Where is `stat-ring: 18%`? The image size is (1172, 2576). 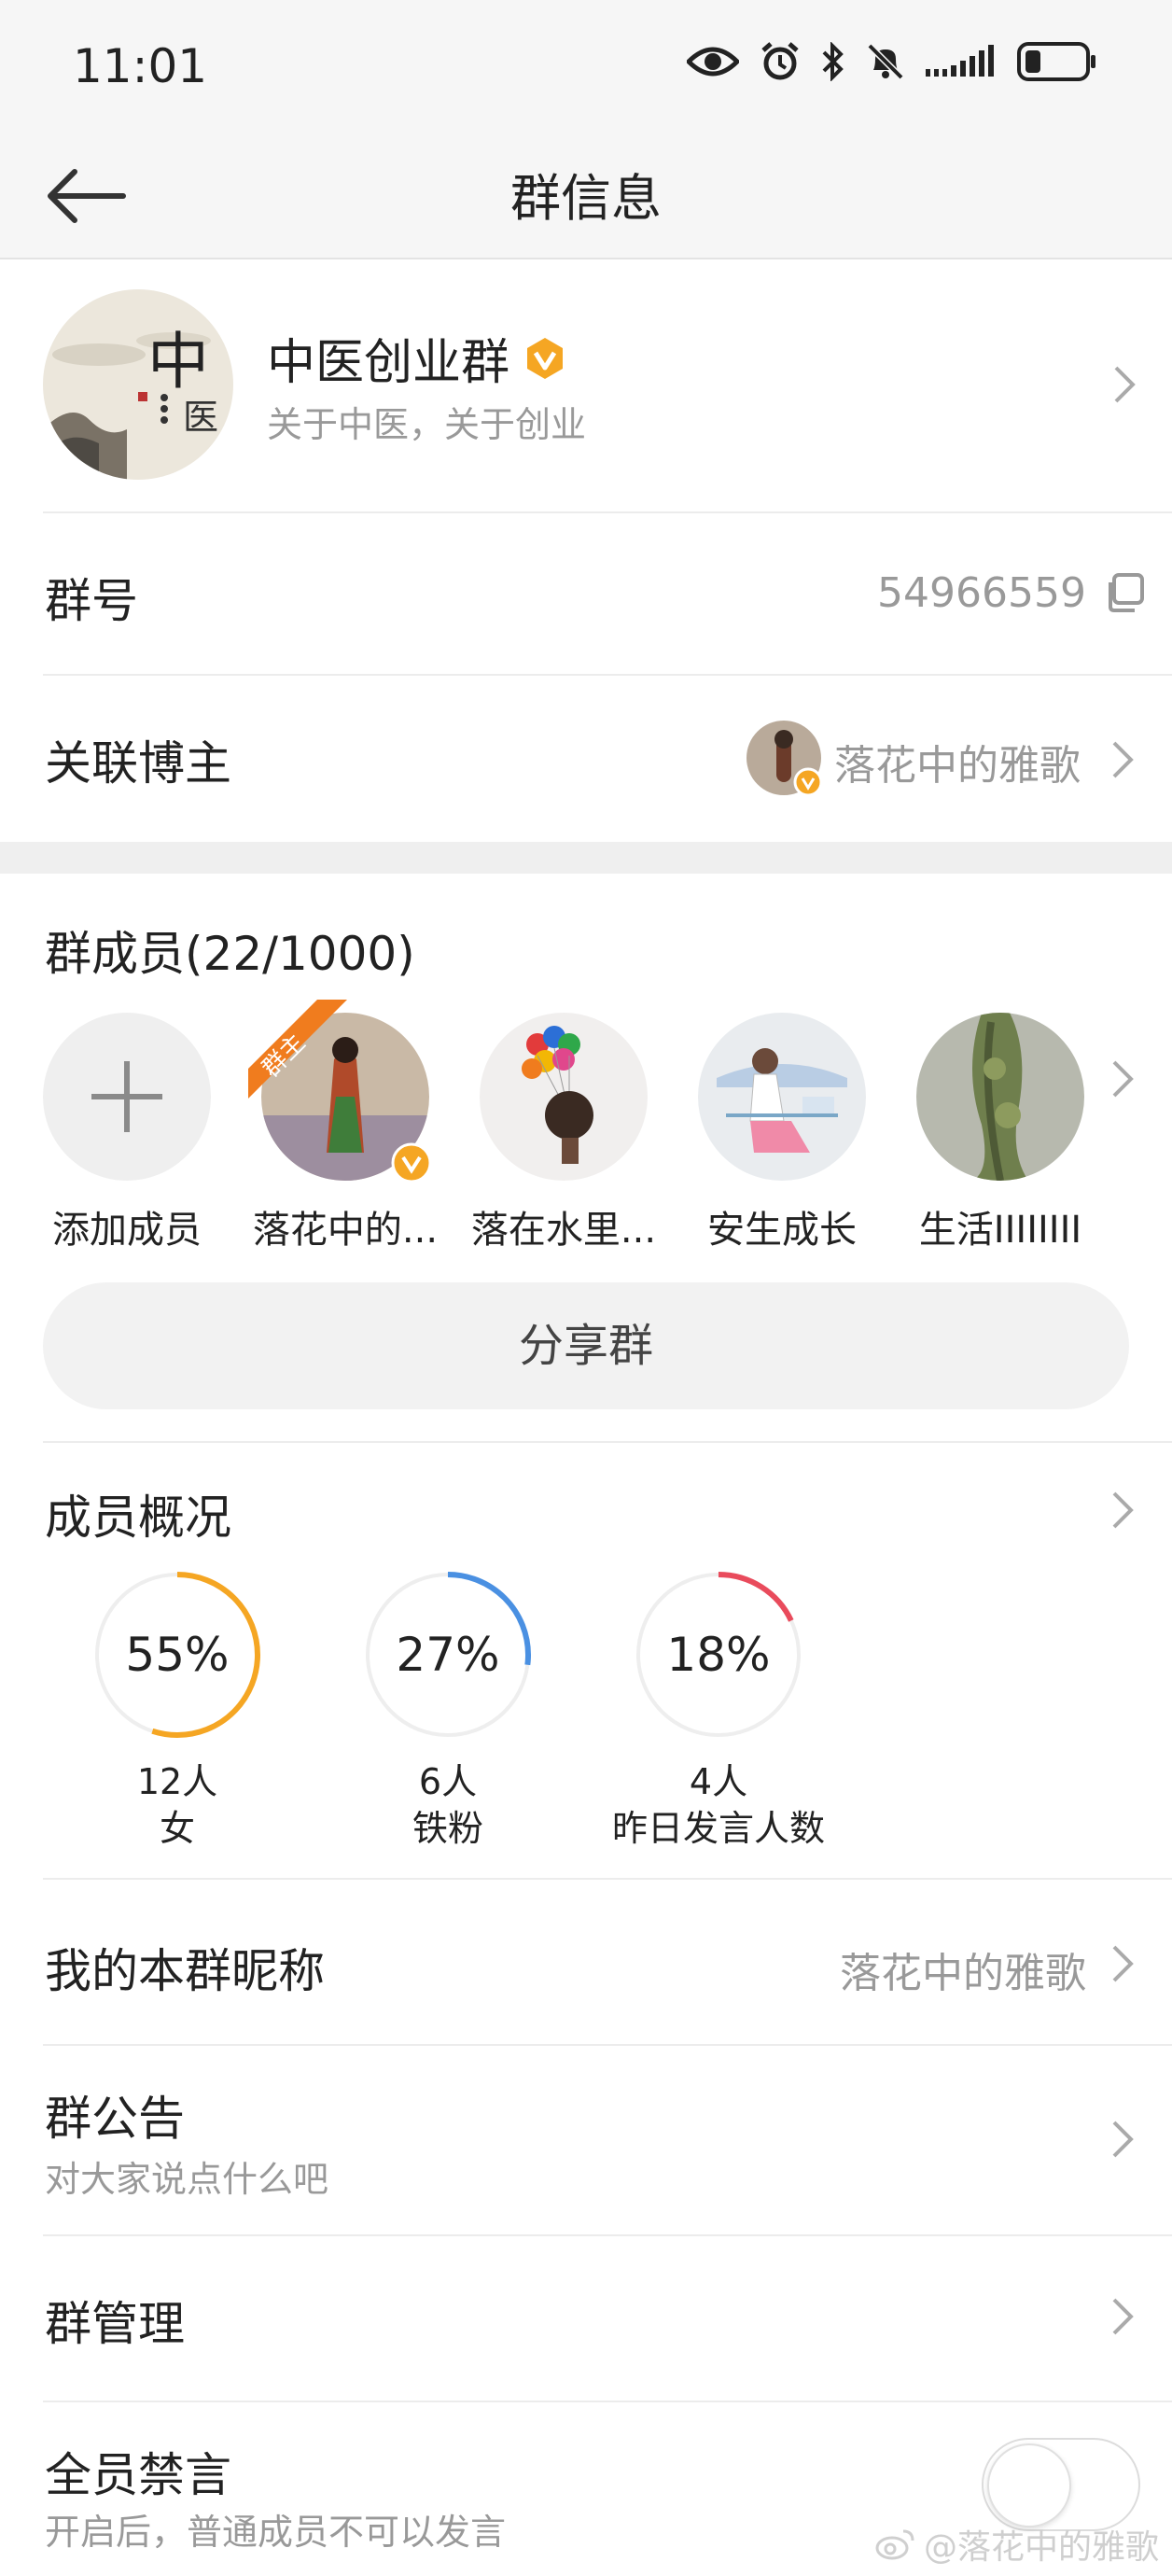
stat-ring: 18% is located at coordinates (718, 1655).